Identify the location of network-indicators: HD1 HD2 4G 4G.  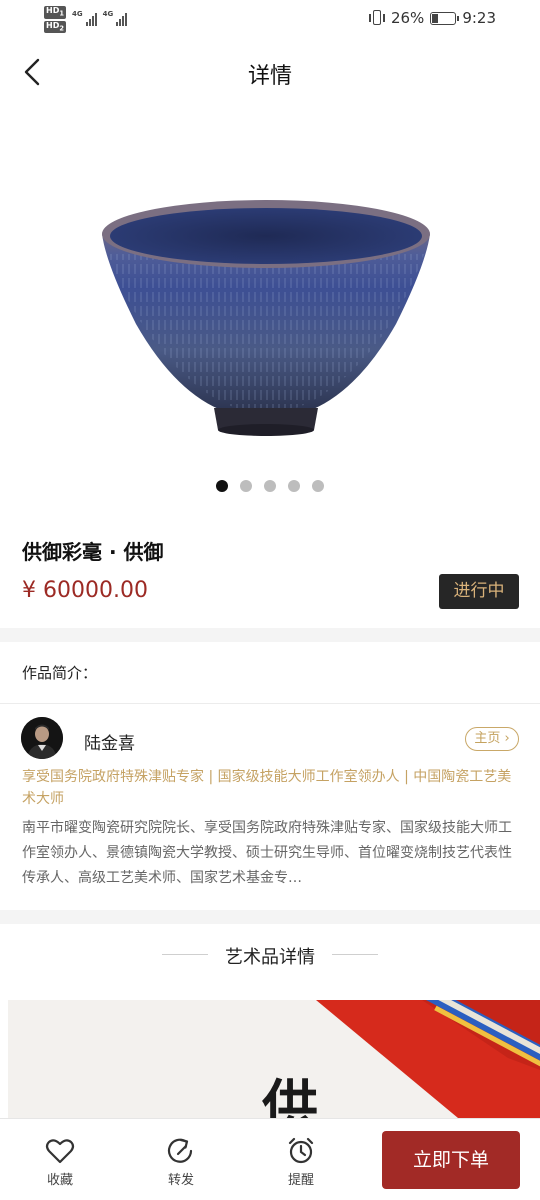
(86, 20).